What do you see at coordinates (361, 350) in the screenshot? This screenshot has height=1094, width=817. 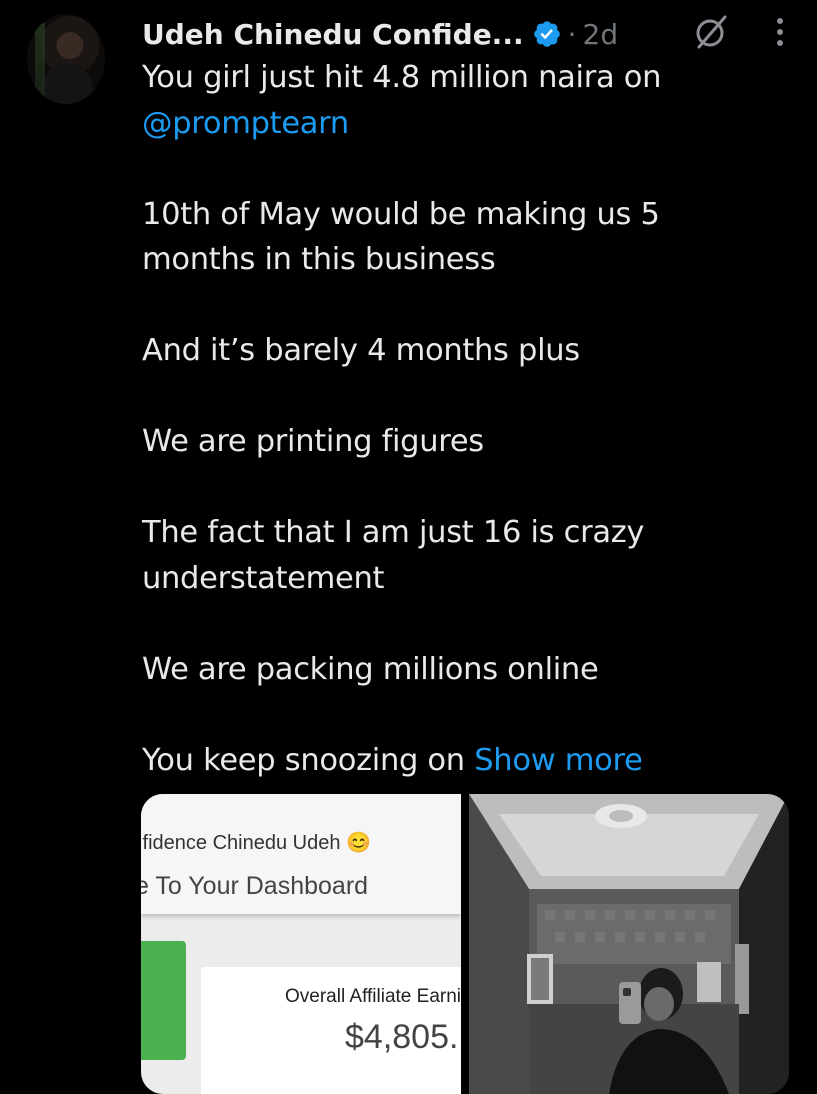 I see `tweet-line: And it’s barely 4 months plus` at bounding box center [361, 350].